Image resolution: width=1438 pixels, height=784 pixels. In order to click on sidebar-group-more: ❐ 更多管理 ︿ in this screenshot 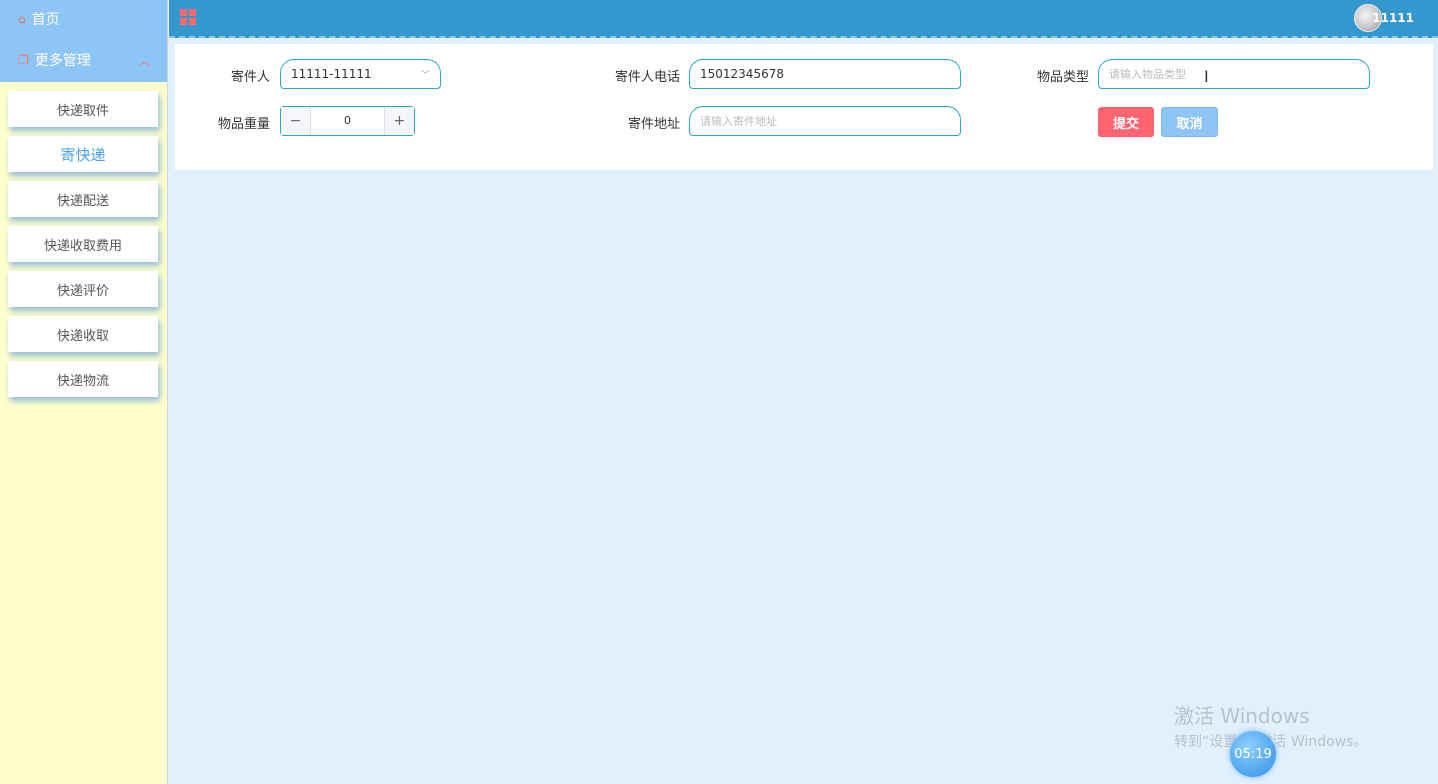, I will do `click(83, 60)`.